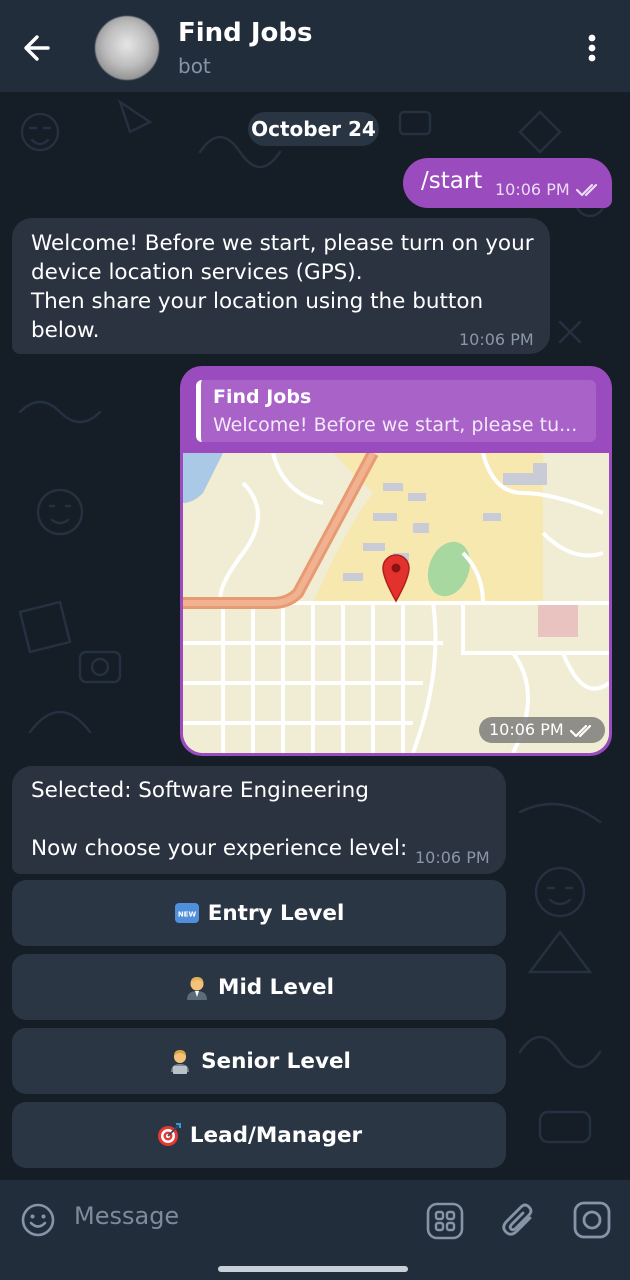  I want to click on avatar, so click(127, 48).